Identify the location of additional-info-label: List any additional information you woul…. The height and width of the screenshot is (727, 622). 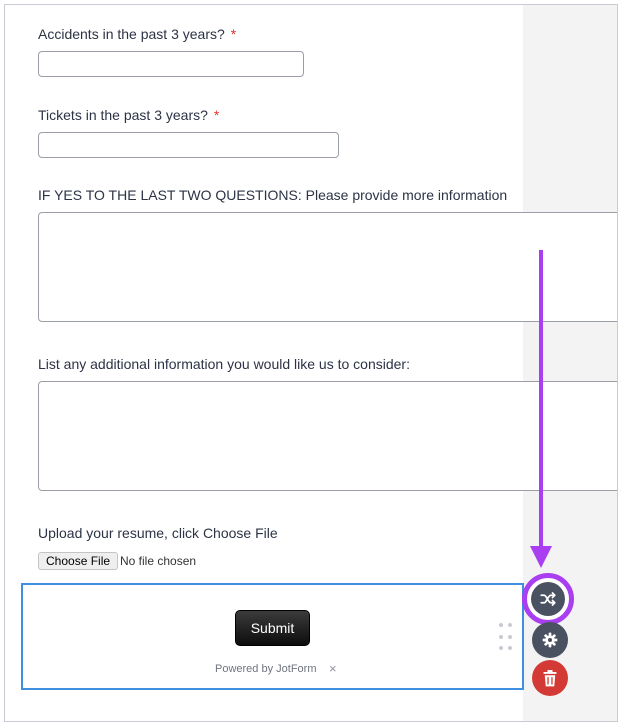
(224, 364).